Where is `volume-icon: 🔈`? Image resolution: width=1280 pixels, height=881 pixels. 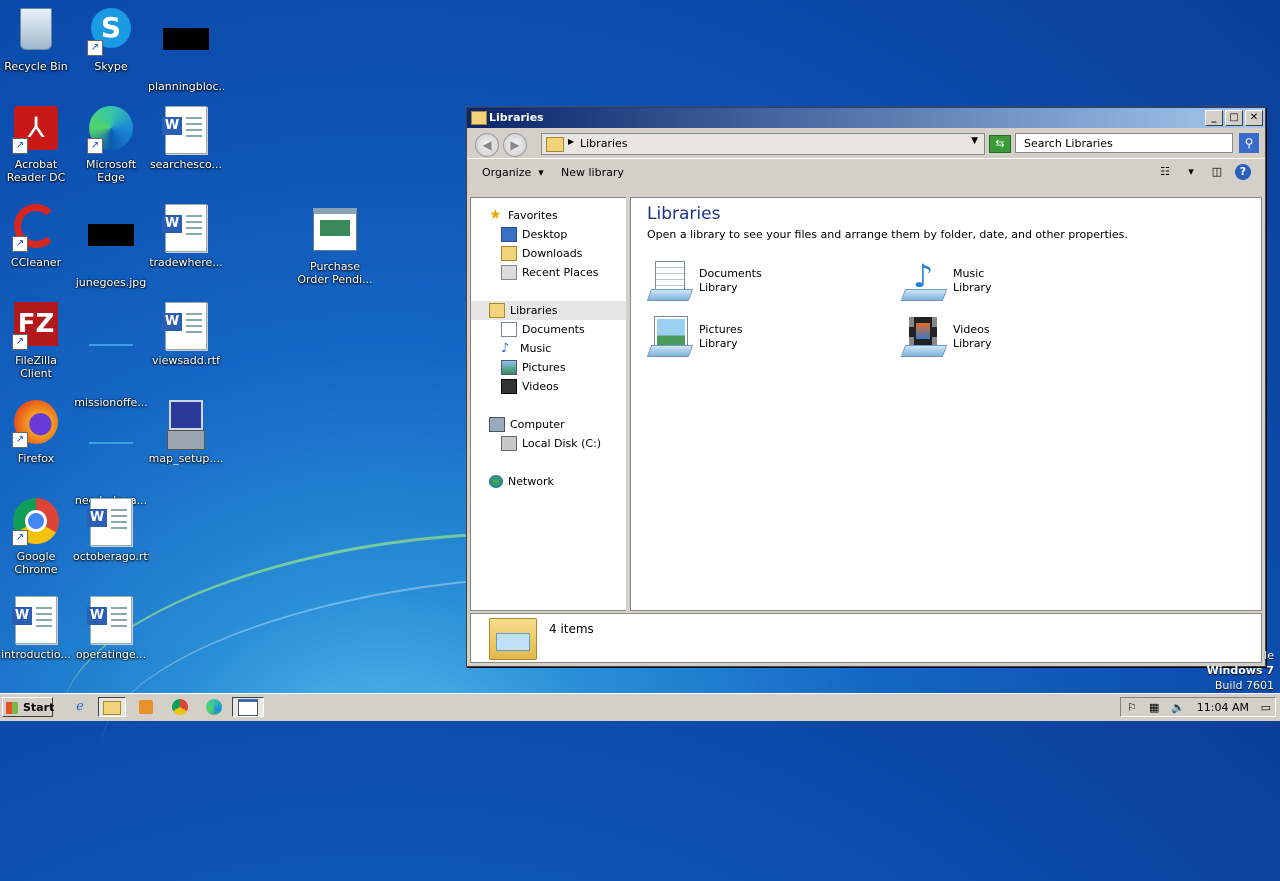
volume-icon: 🔈 is located at coordinates (1178, 707).